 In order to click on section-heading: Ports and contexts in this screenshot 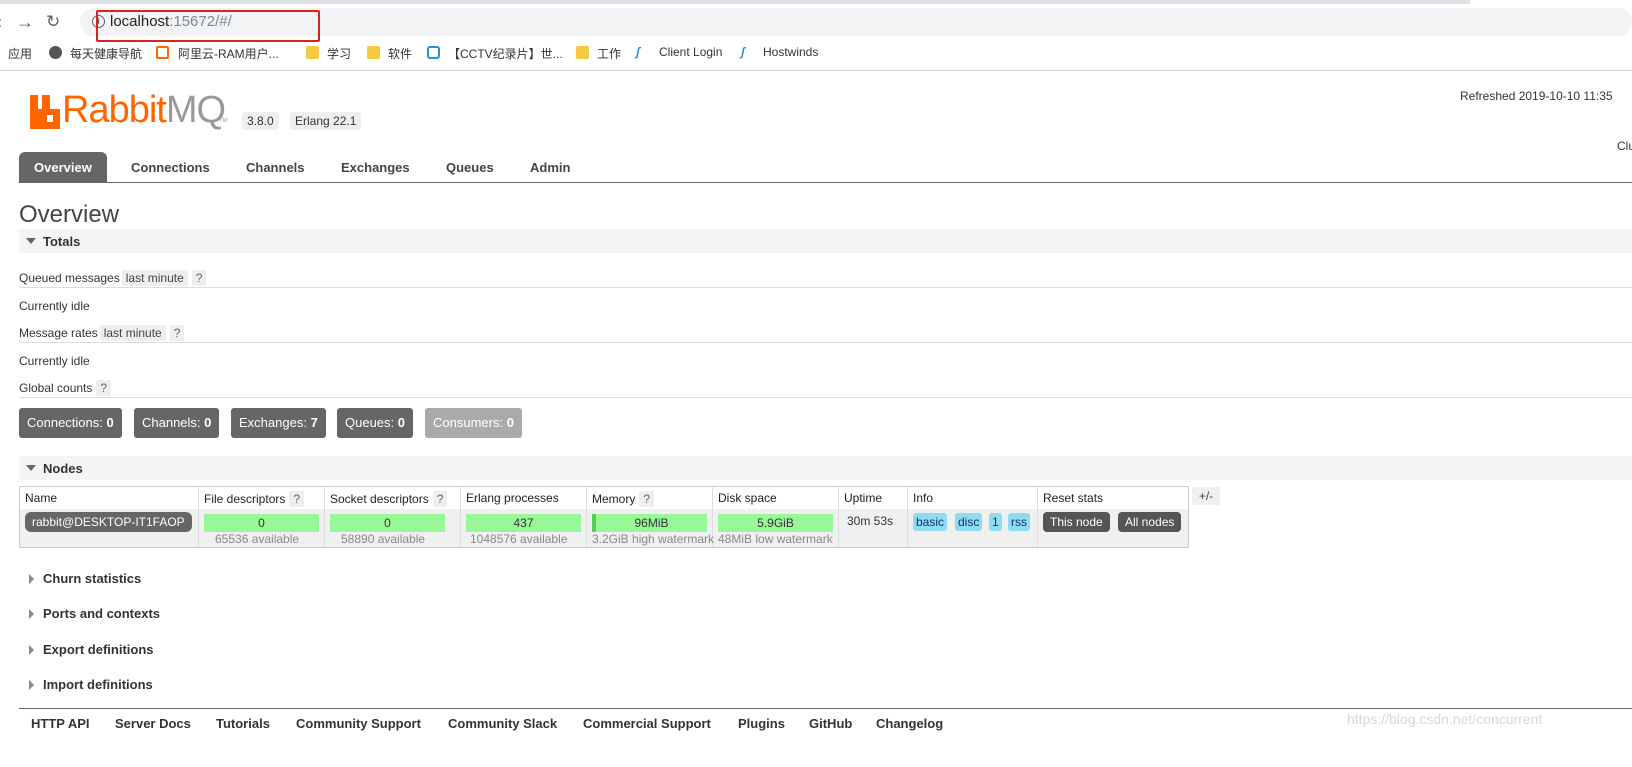, I will do `click(102, 613)`.